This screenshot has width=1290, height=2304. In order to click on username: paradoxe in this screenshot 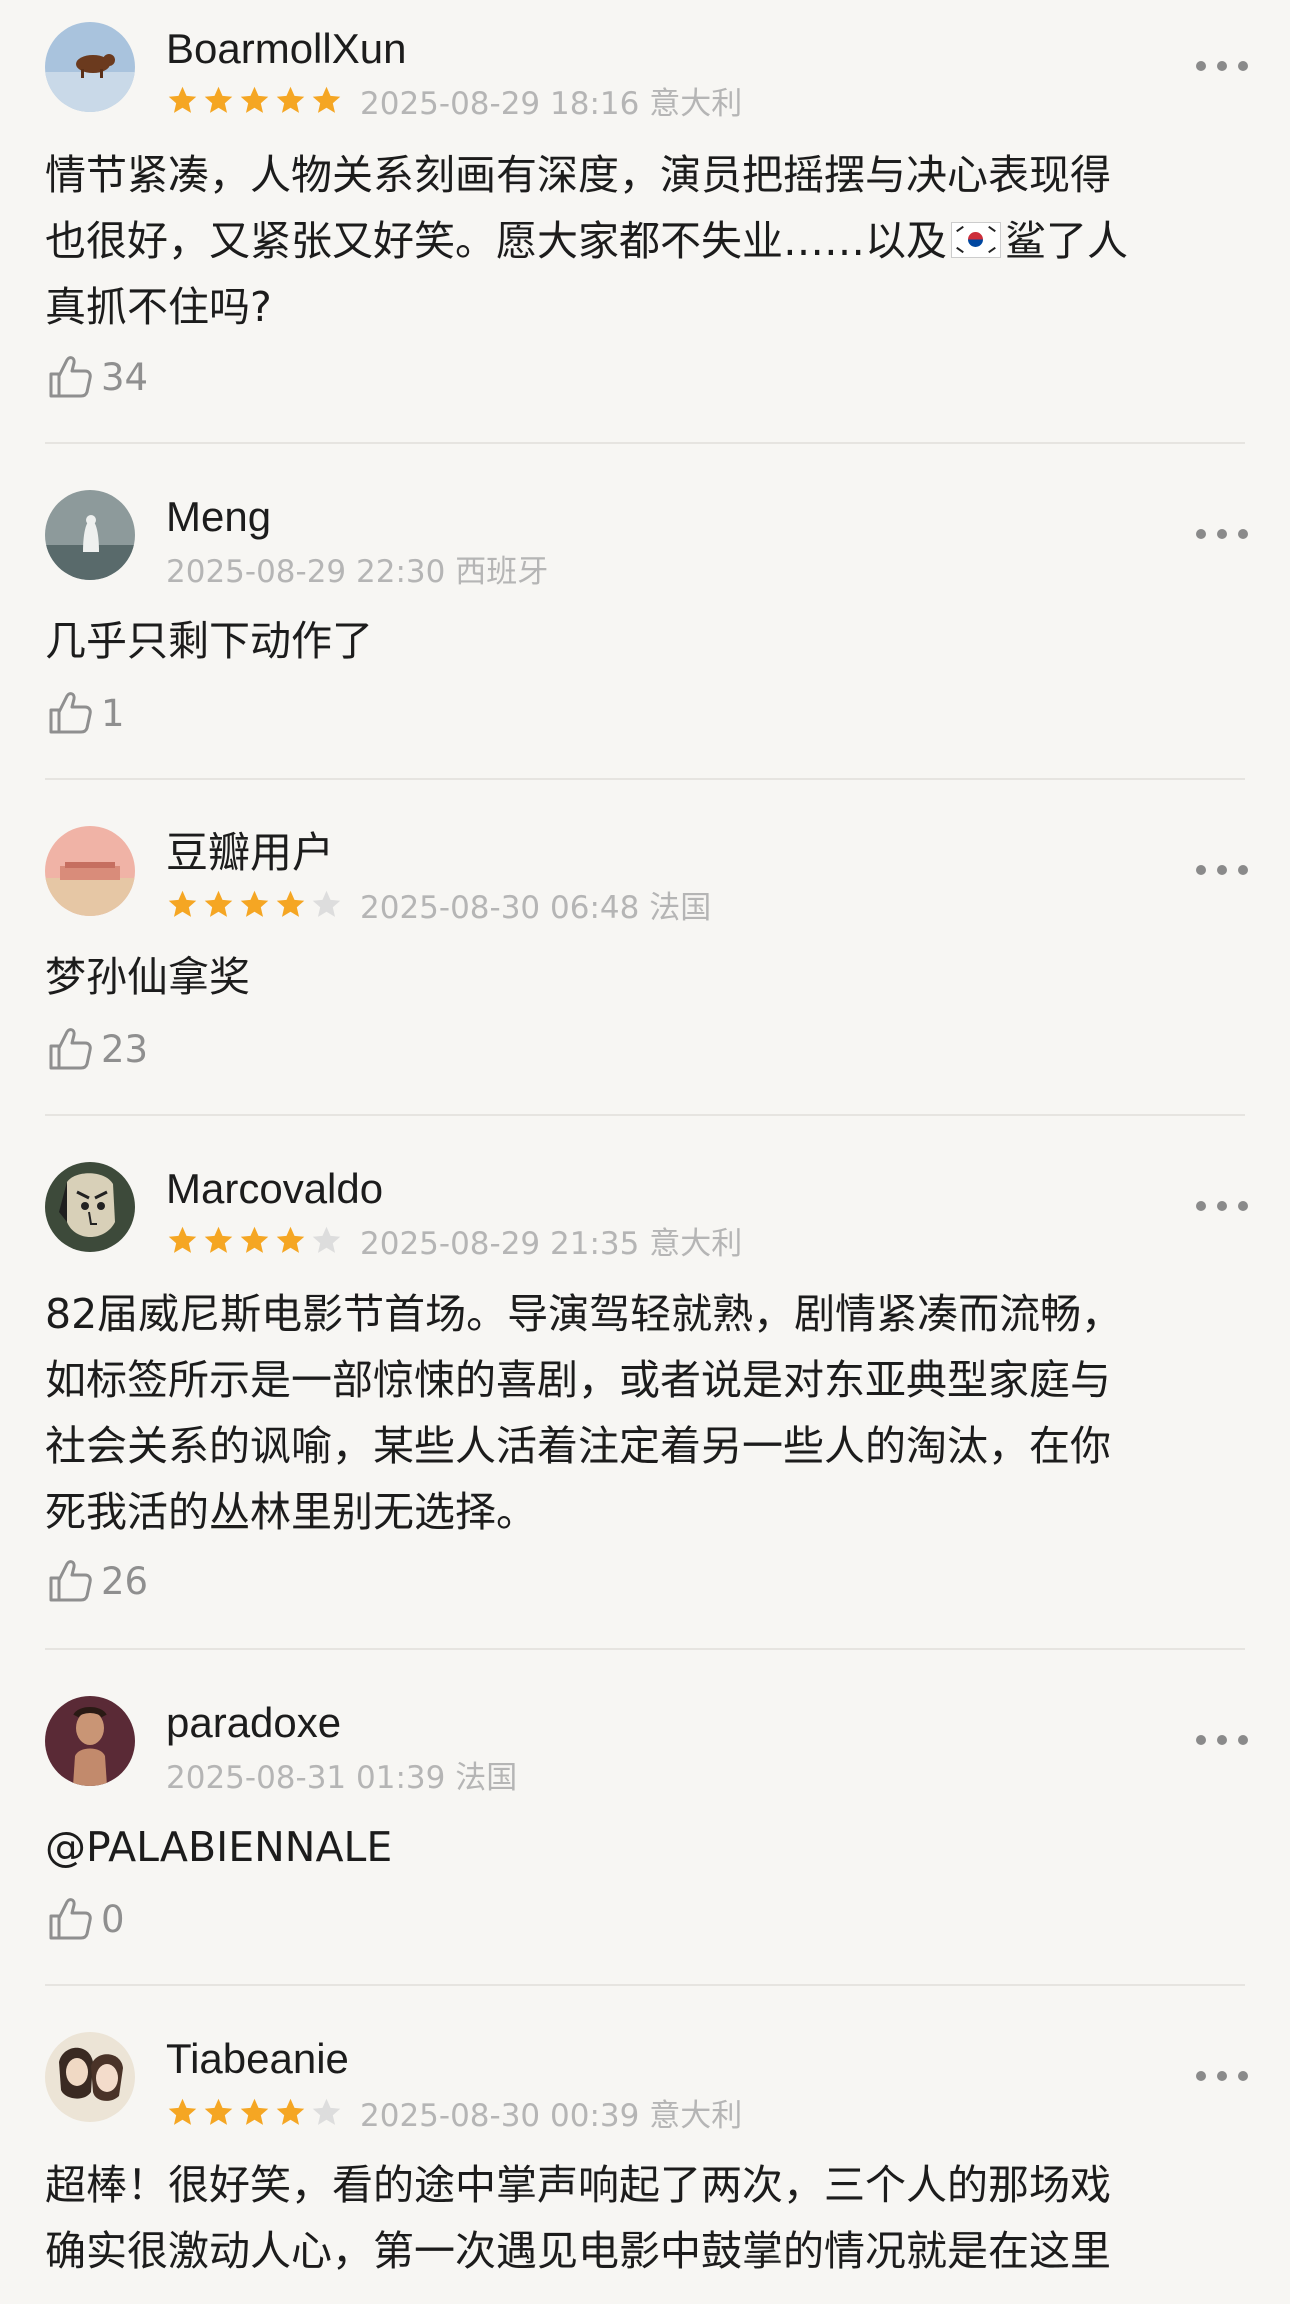, I will do `click(253, 1723)`.